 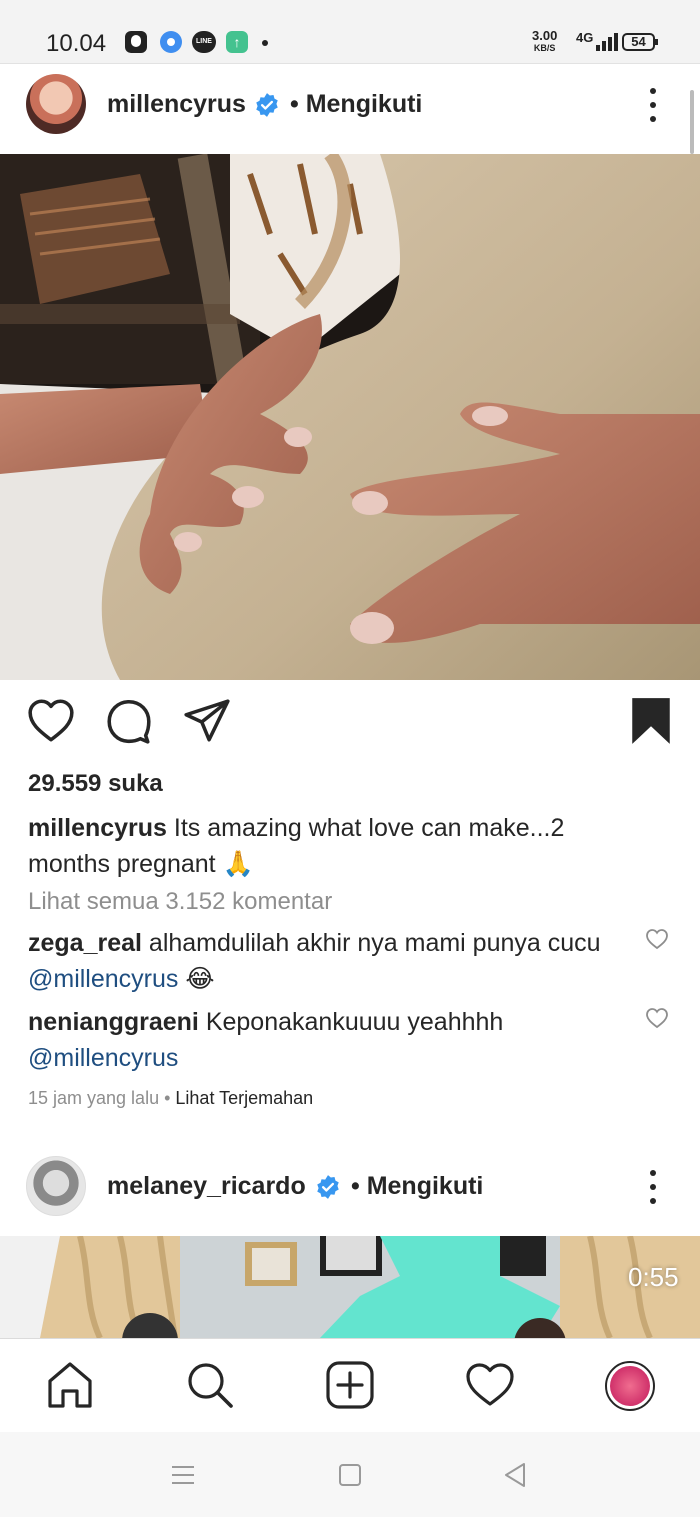 I want to click on recent-apps-menu-icon, so click(x=183, y=1475).